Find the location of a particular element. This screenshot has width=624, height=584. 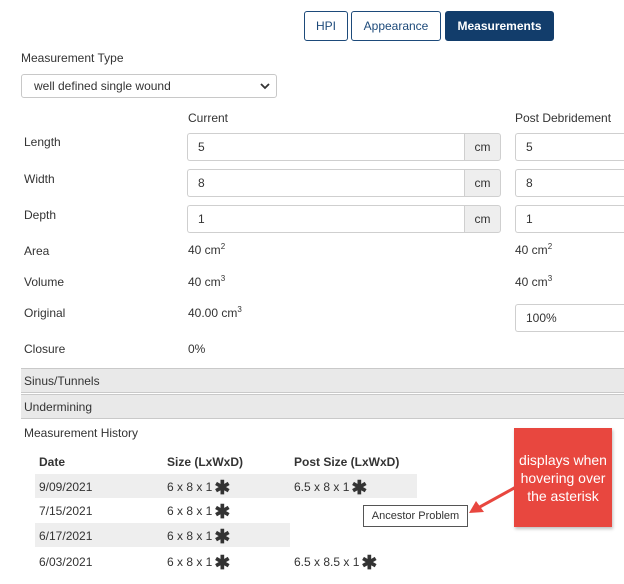

undermining-label: Undermining is located at coordinates (58, 406).